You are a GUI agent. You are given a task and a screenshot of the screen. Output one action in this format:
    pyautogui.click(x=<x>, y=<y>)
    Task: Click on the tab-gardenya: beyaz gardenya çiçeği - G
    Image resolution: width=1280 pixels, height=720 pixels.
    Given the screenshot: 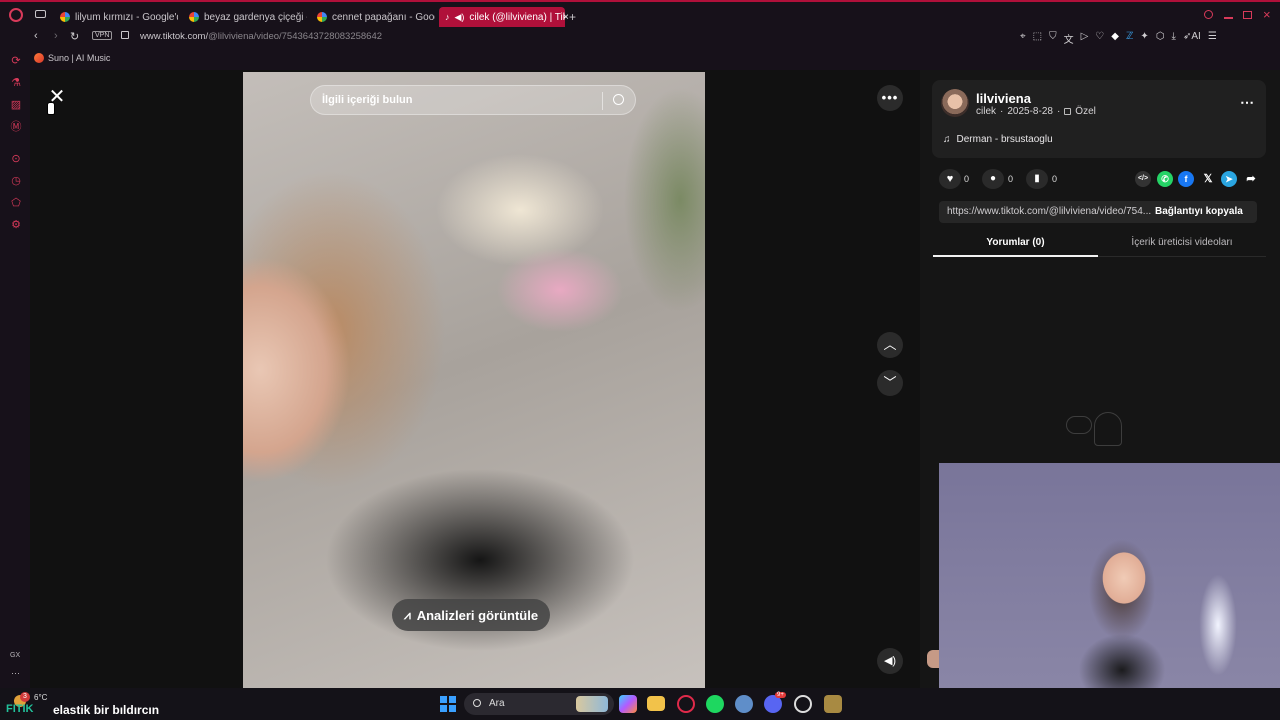 What is the action you would take?
    pyautogui.click(x=245, y=17)
    